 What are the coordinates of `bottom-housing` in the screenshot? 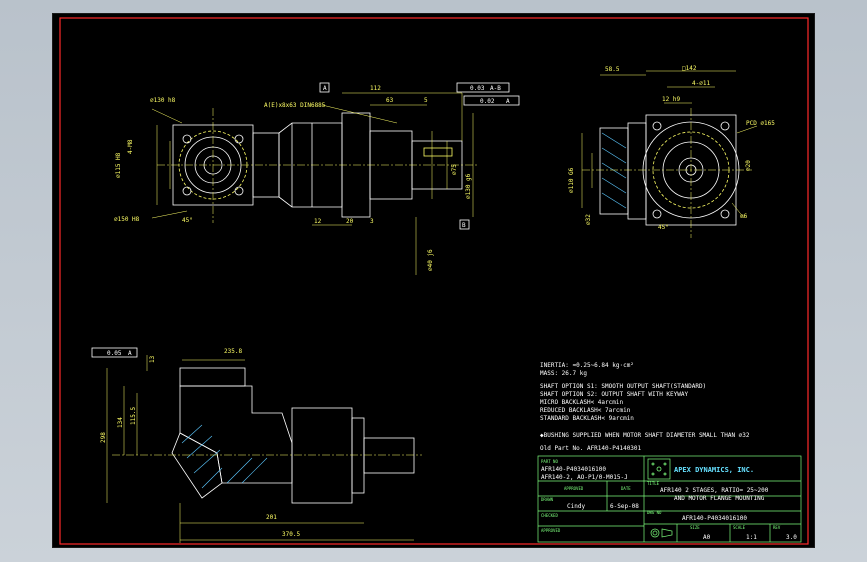 It's located at (236, 434).